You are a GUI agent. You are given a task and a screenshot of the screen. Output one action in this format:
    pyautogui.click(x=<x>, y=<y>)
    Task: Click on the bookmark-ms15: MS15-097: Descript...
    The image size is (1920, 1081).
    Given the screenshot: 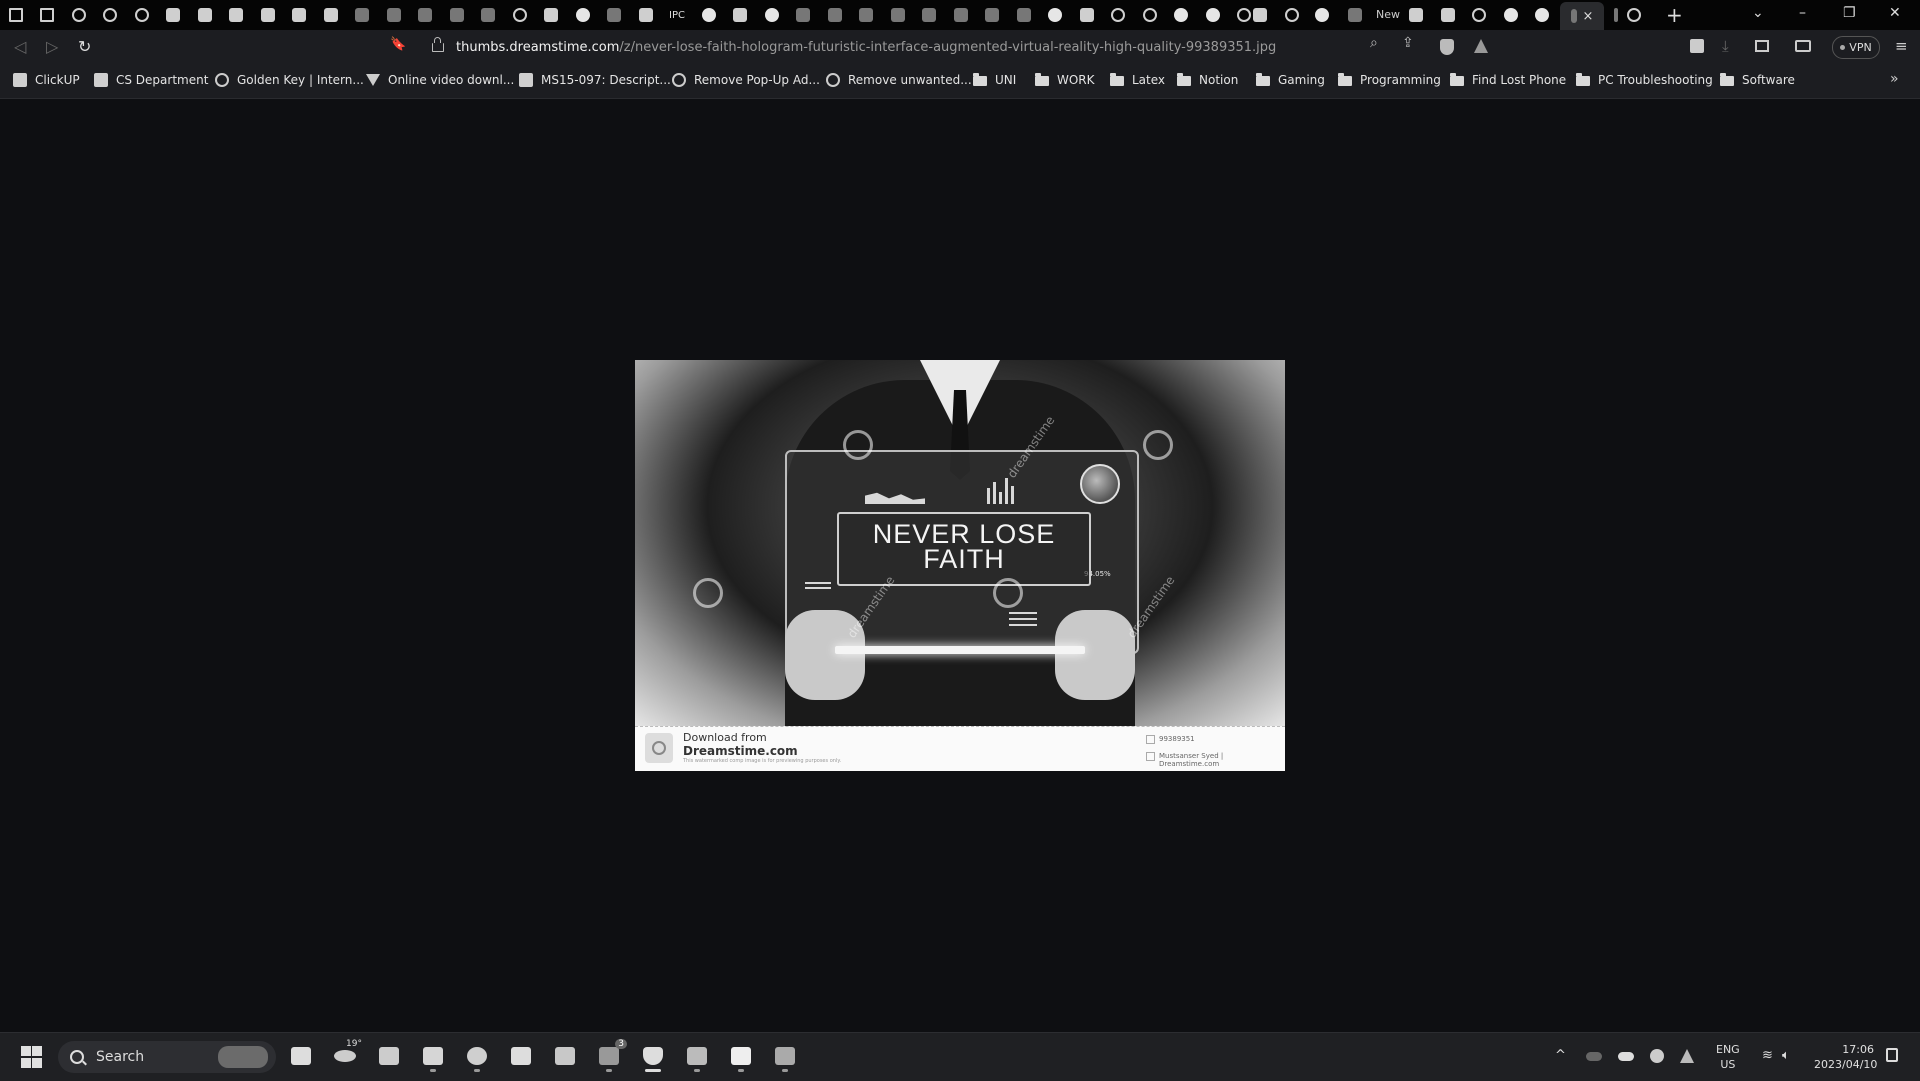 What is the action you would take?
    pyautogui.click(x=595, y=80)
    